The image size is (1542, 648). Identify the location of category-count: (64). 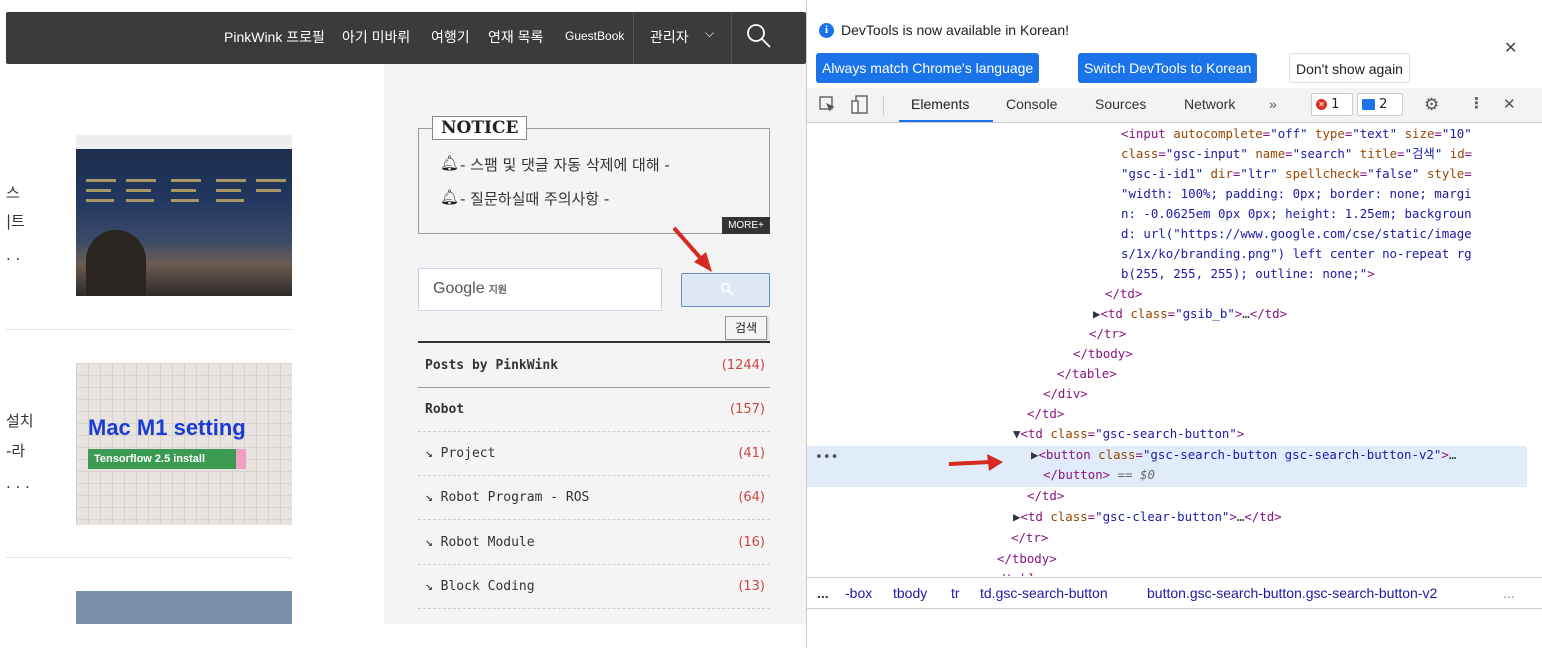
(751, 497).